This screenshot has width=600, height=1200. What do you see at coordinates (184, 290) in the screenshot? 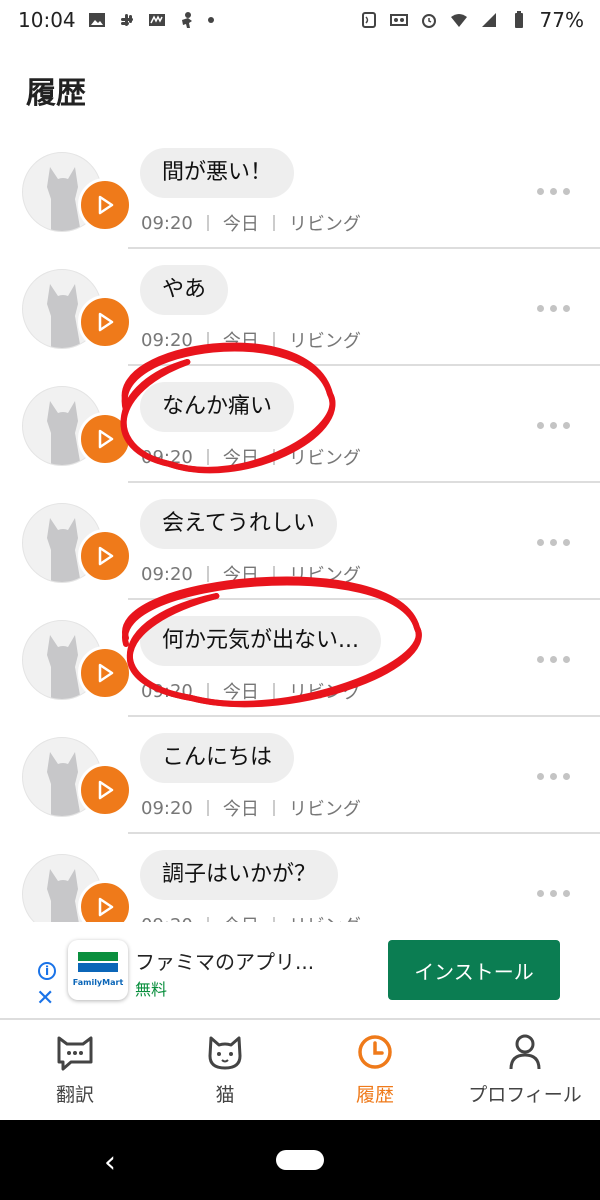
I see `message-bubble: やあ` at bounding box center [184, 290].